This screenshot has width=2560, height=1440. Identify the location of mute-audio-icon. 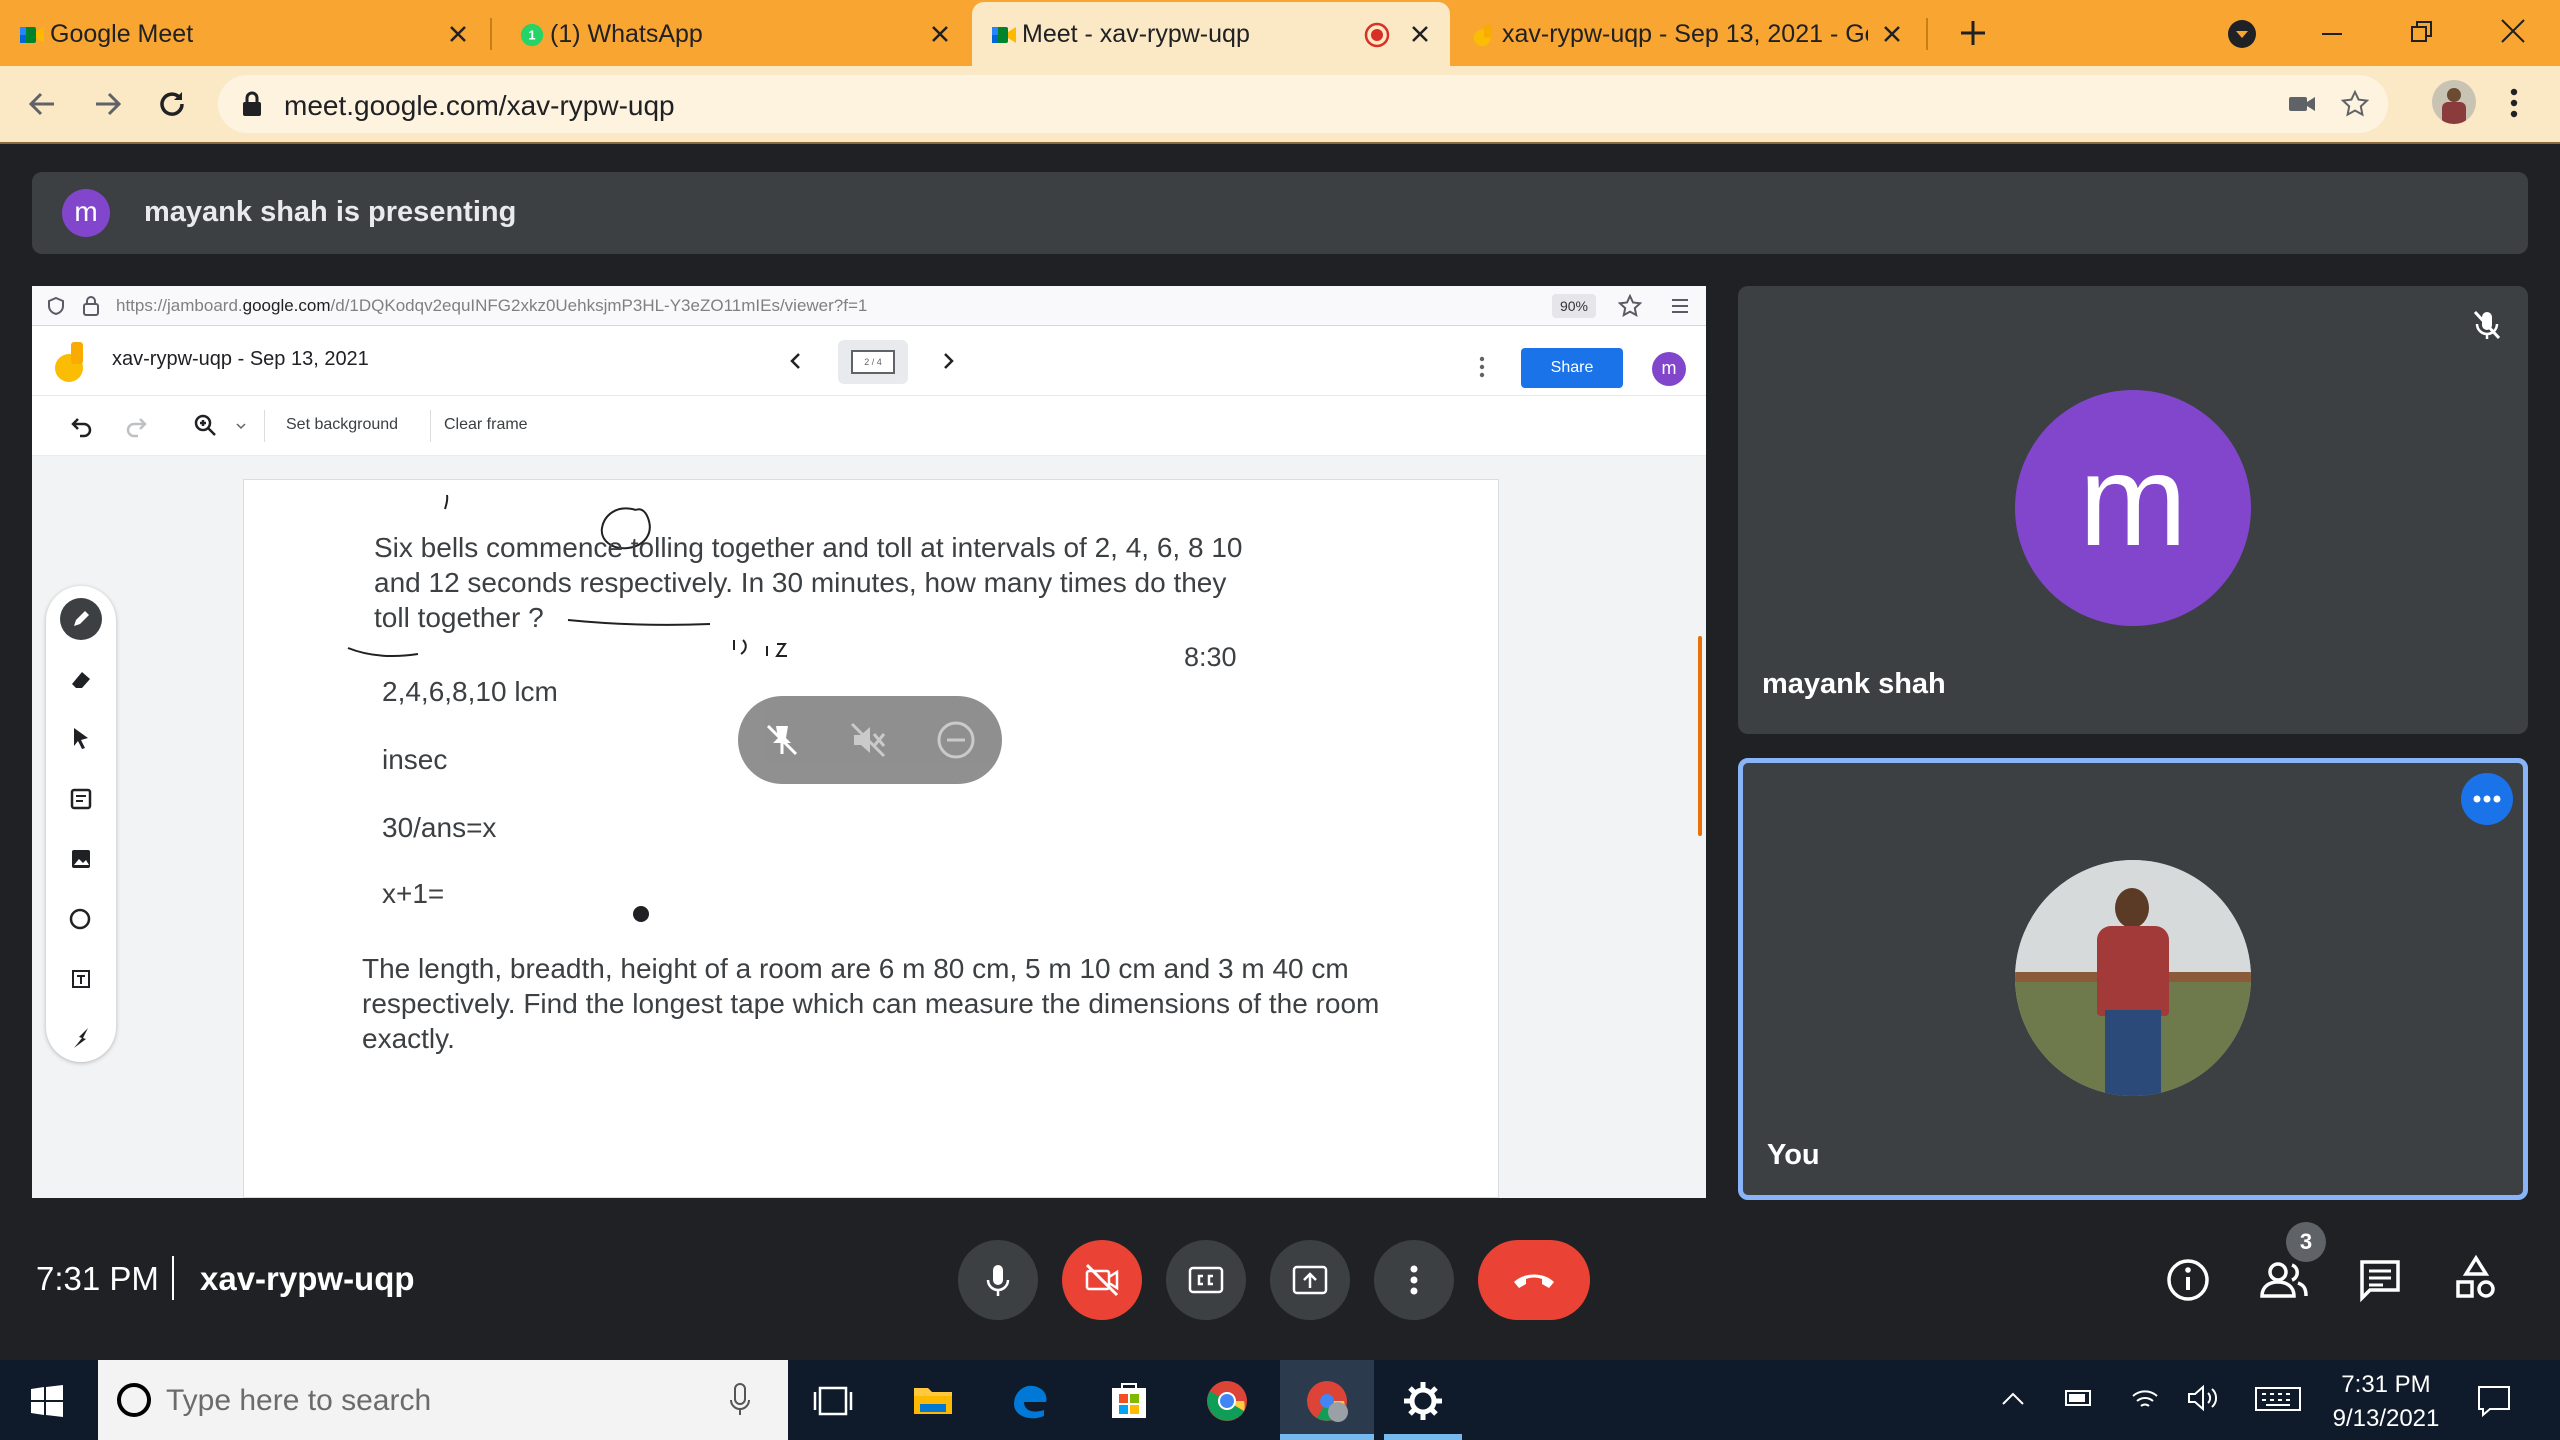
(868, 740).